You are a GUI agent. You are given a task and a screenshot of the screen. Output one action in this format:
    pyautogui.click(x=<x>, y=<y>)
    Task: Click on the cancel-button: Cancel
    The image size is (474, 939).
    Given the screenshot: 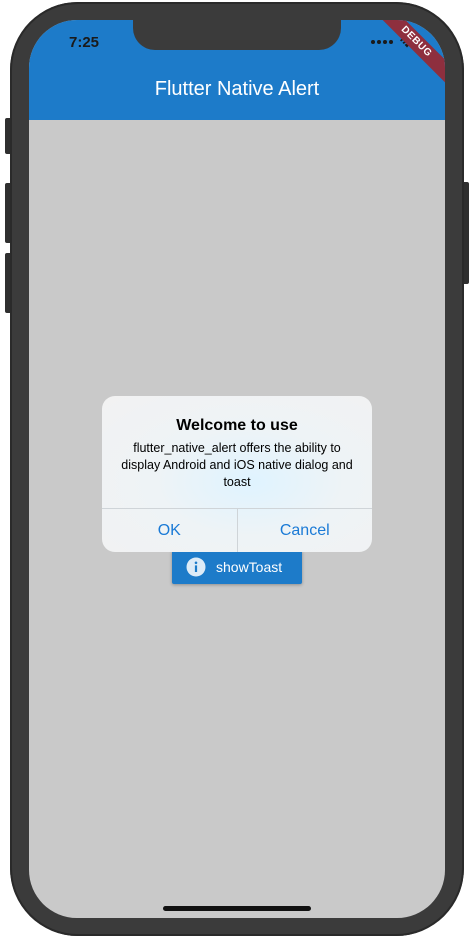 What is the action you would take?
    pyautogui.click(x=305, y=530)
    